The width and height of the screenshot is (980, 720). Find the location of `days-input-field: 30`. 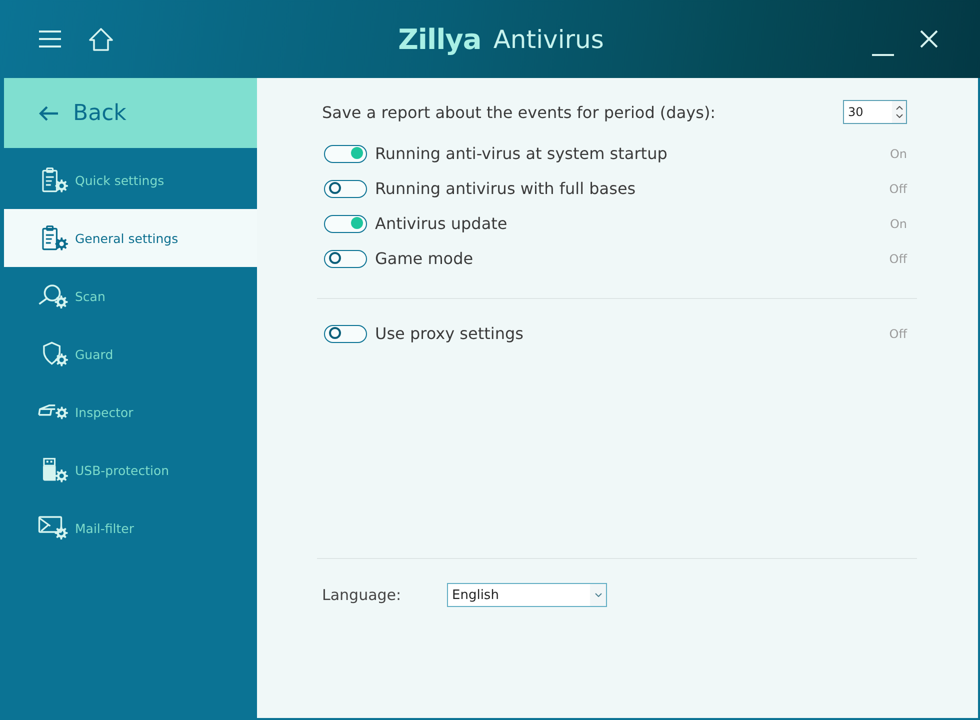

days-input-field: 30 is located at coordinates (875, 112).